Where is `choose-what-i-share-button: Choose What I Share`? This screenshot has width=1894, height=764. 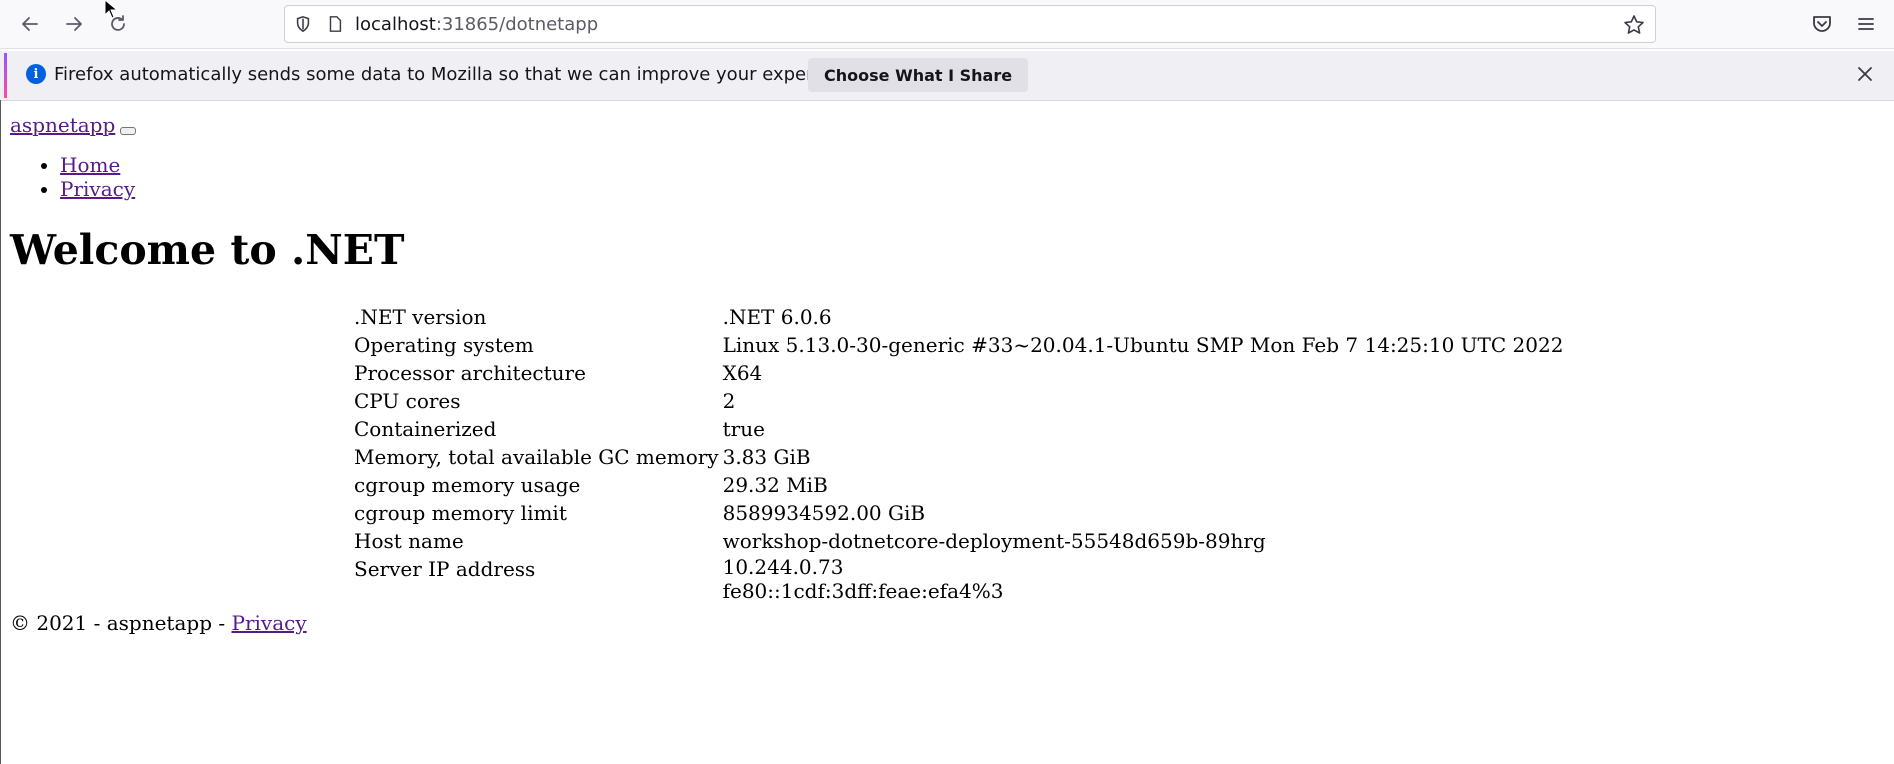
choose-what-i-share-button: Choose What I Share is located at coordinates (918, 75).